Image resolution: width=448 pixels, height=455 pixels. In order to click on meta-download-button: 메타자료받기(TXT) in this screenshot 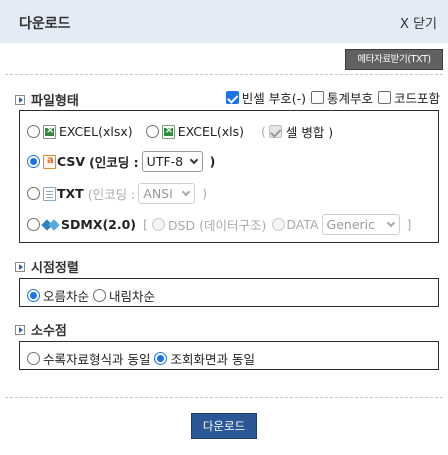, I will do `click(394, 59)`.